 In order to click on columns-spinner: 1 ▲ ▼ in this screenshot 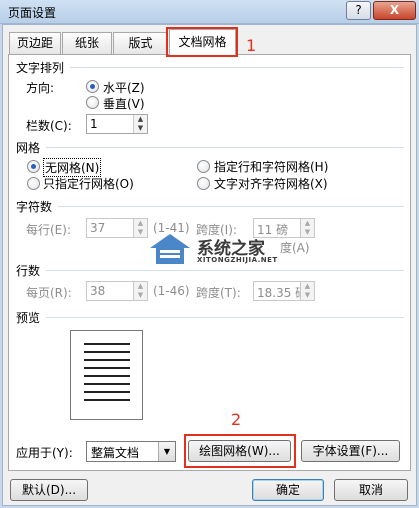, I will do `click(117, 124)`.